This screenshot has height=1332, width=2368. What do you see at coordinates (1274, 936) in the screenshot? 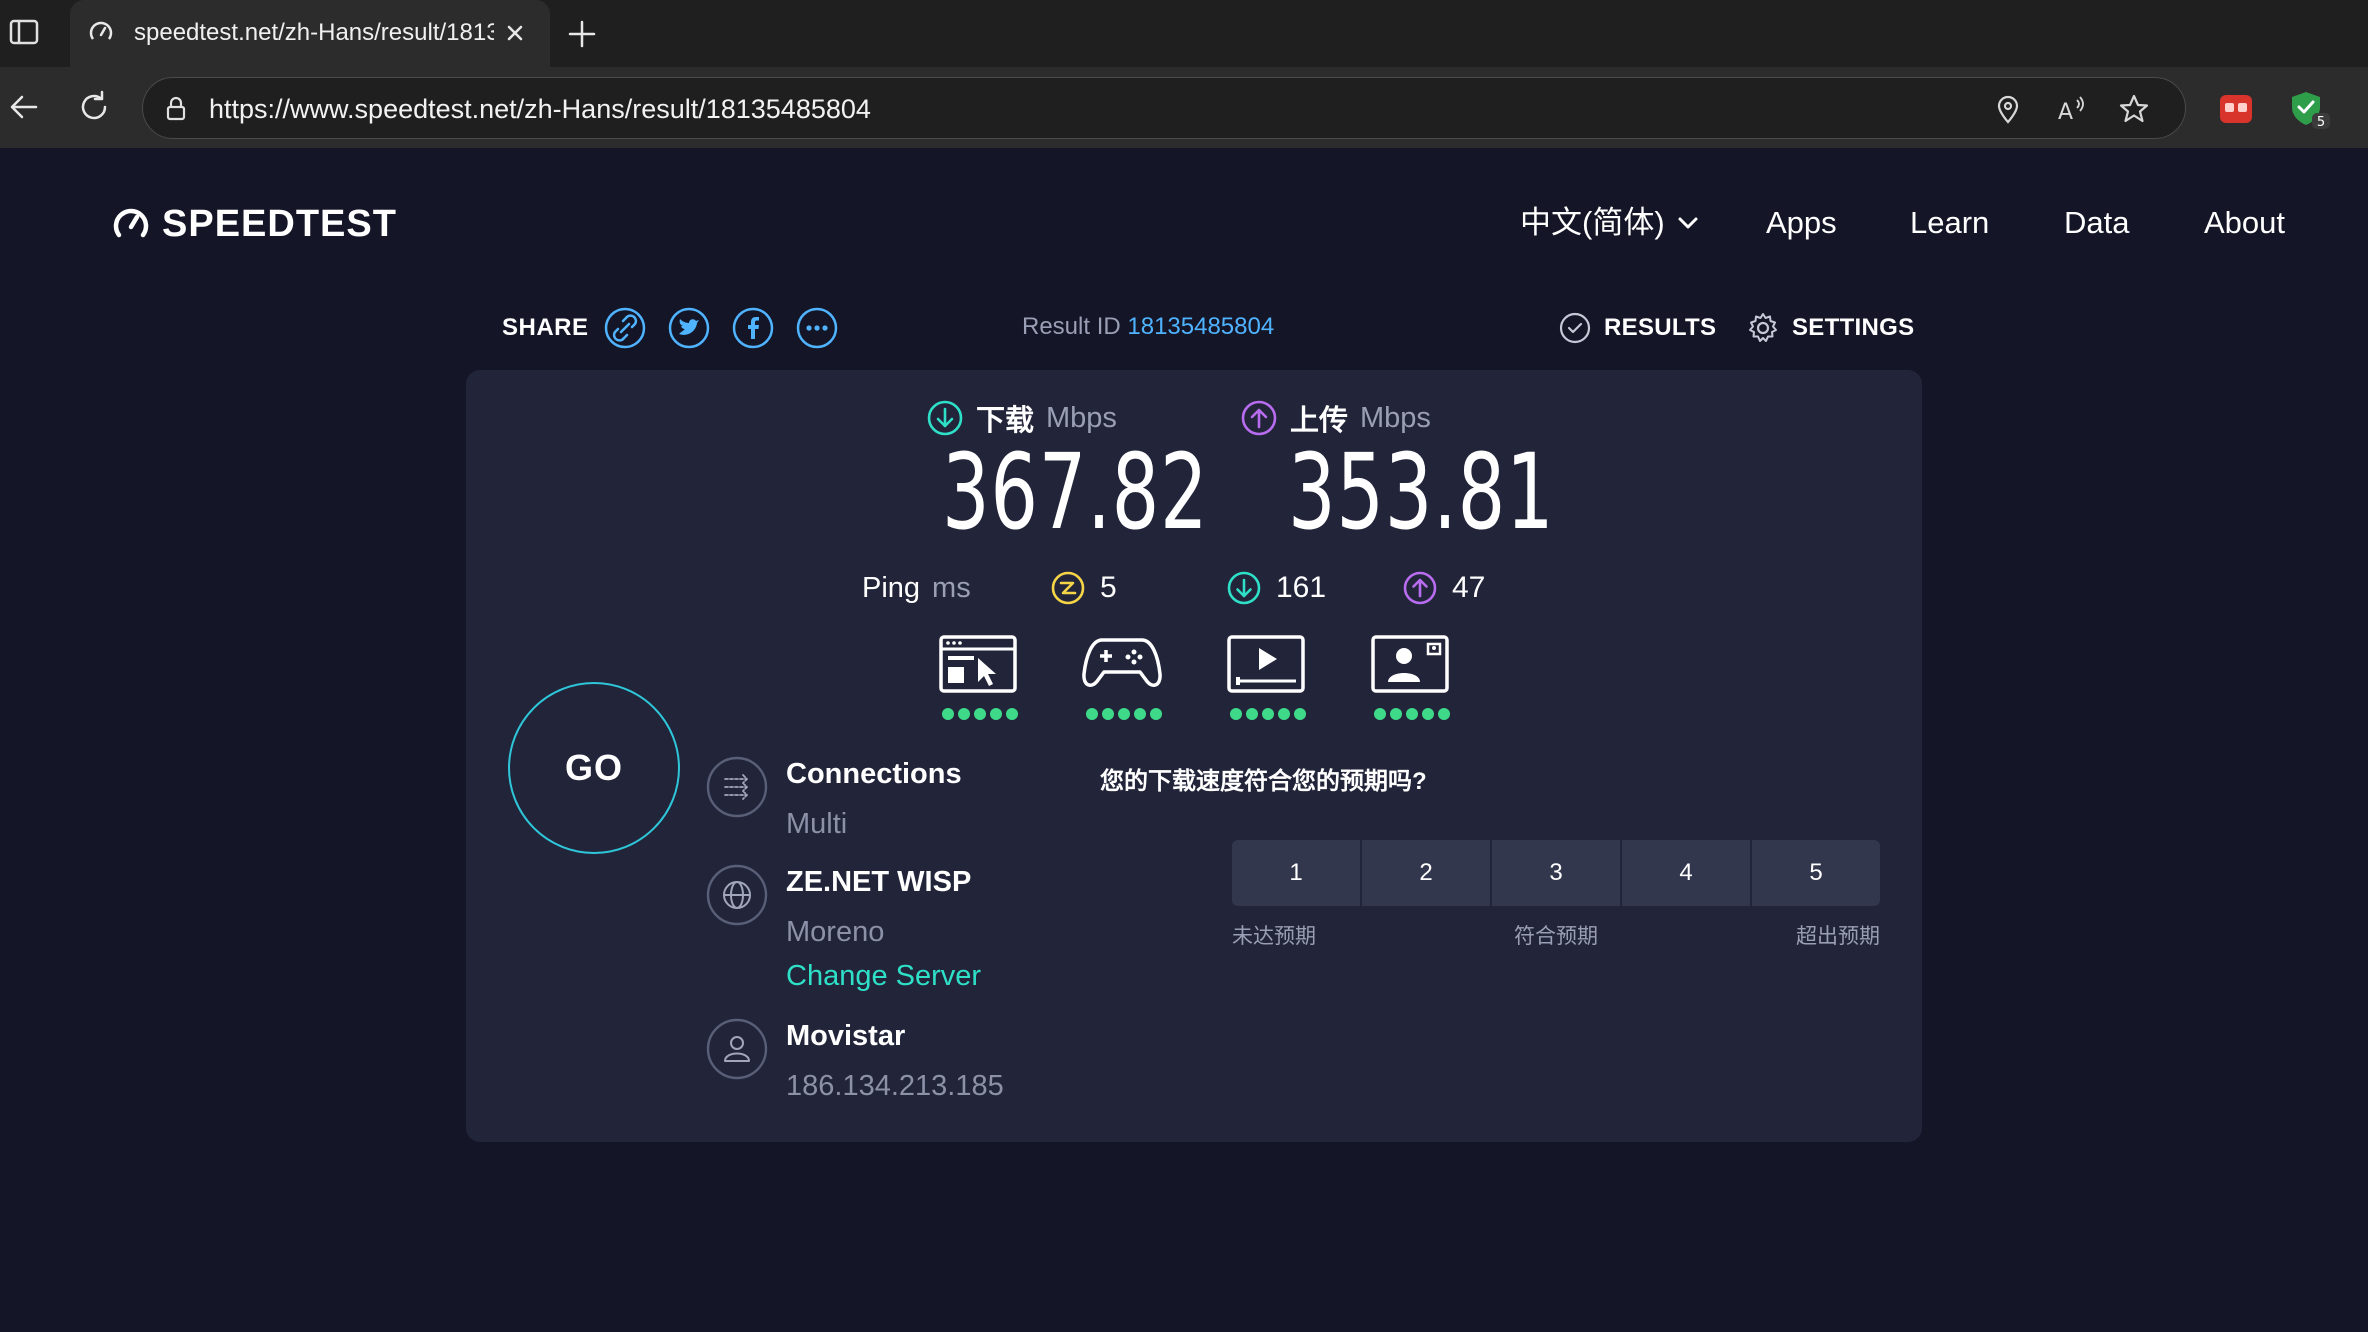
I see `scale-low-label: 未达预期` at bounding box center [1274, 936].